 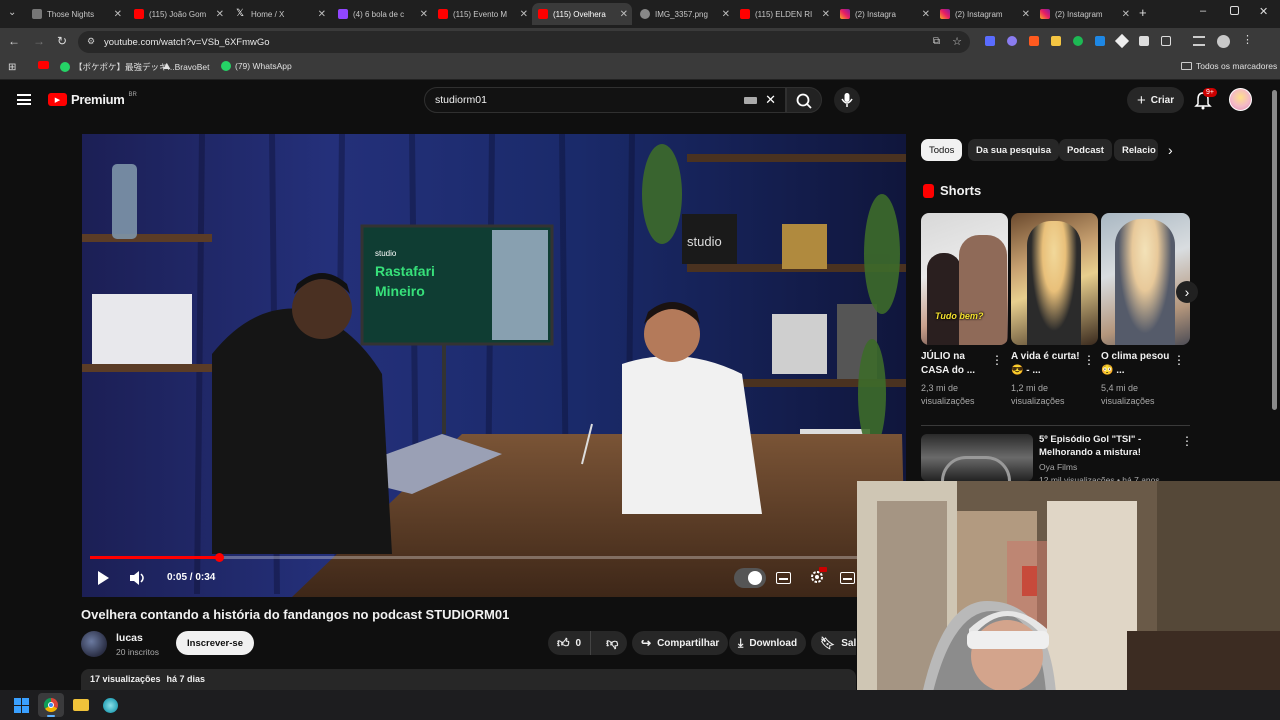 I want to click on scrollbar-thumb, so click(x=1274, y=250).